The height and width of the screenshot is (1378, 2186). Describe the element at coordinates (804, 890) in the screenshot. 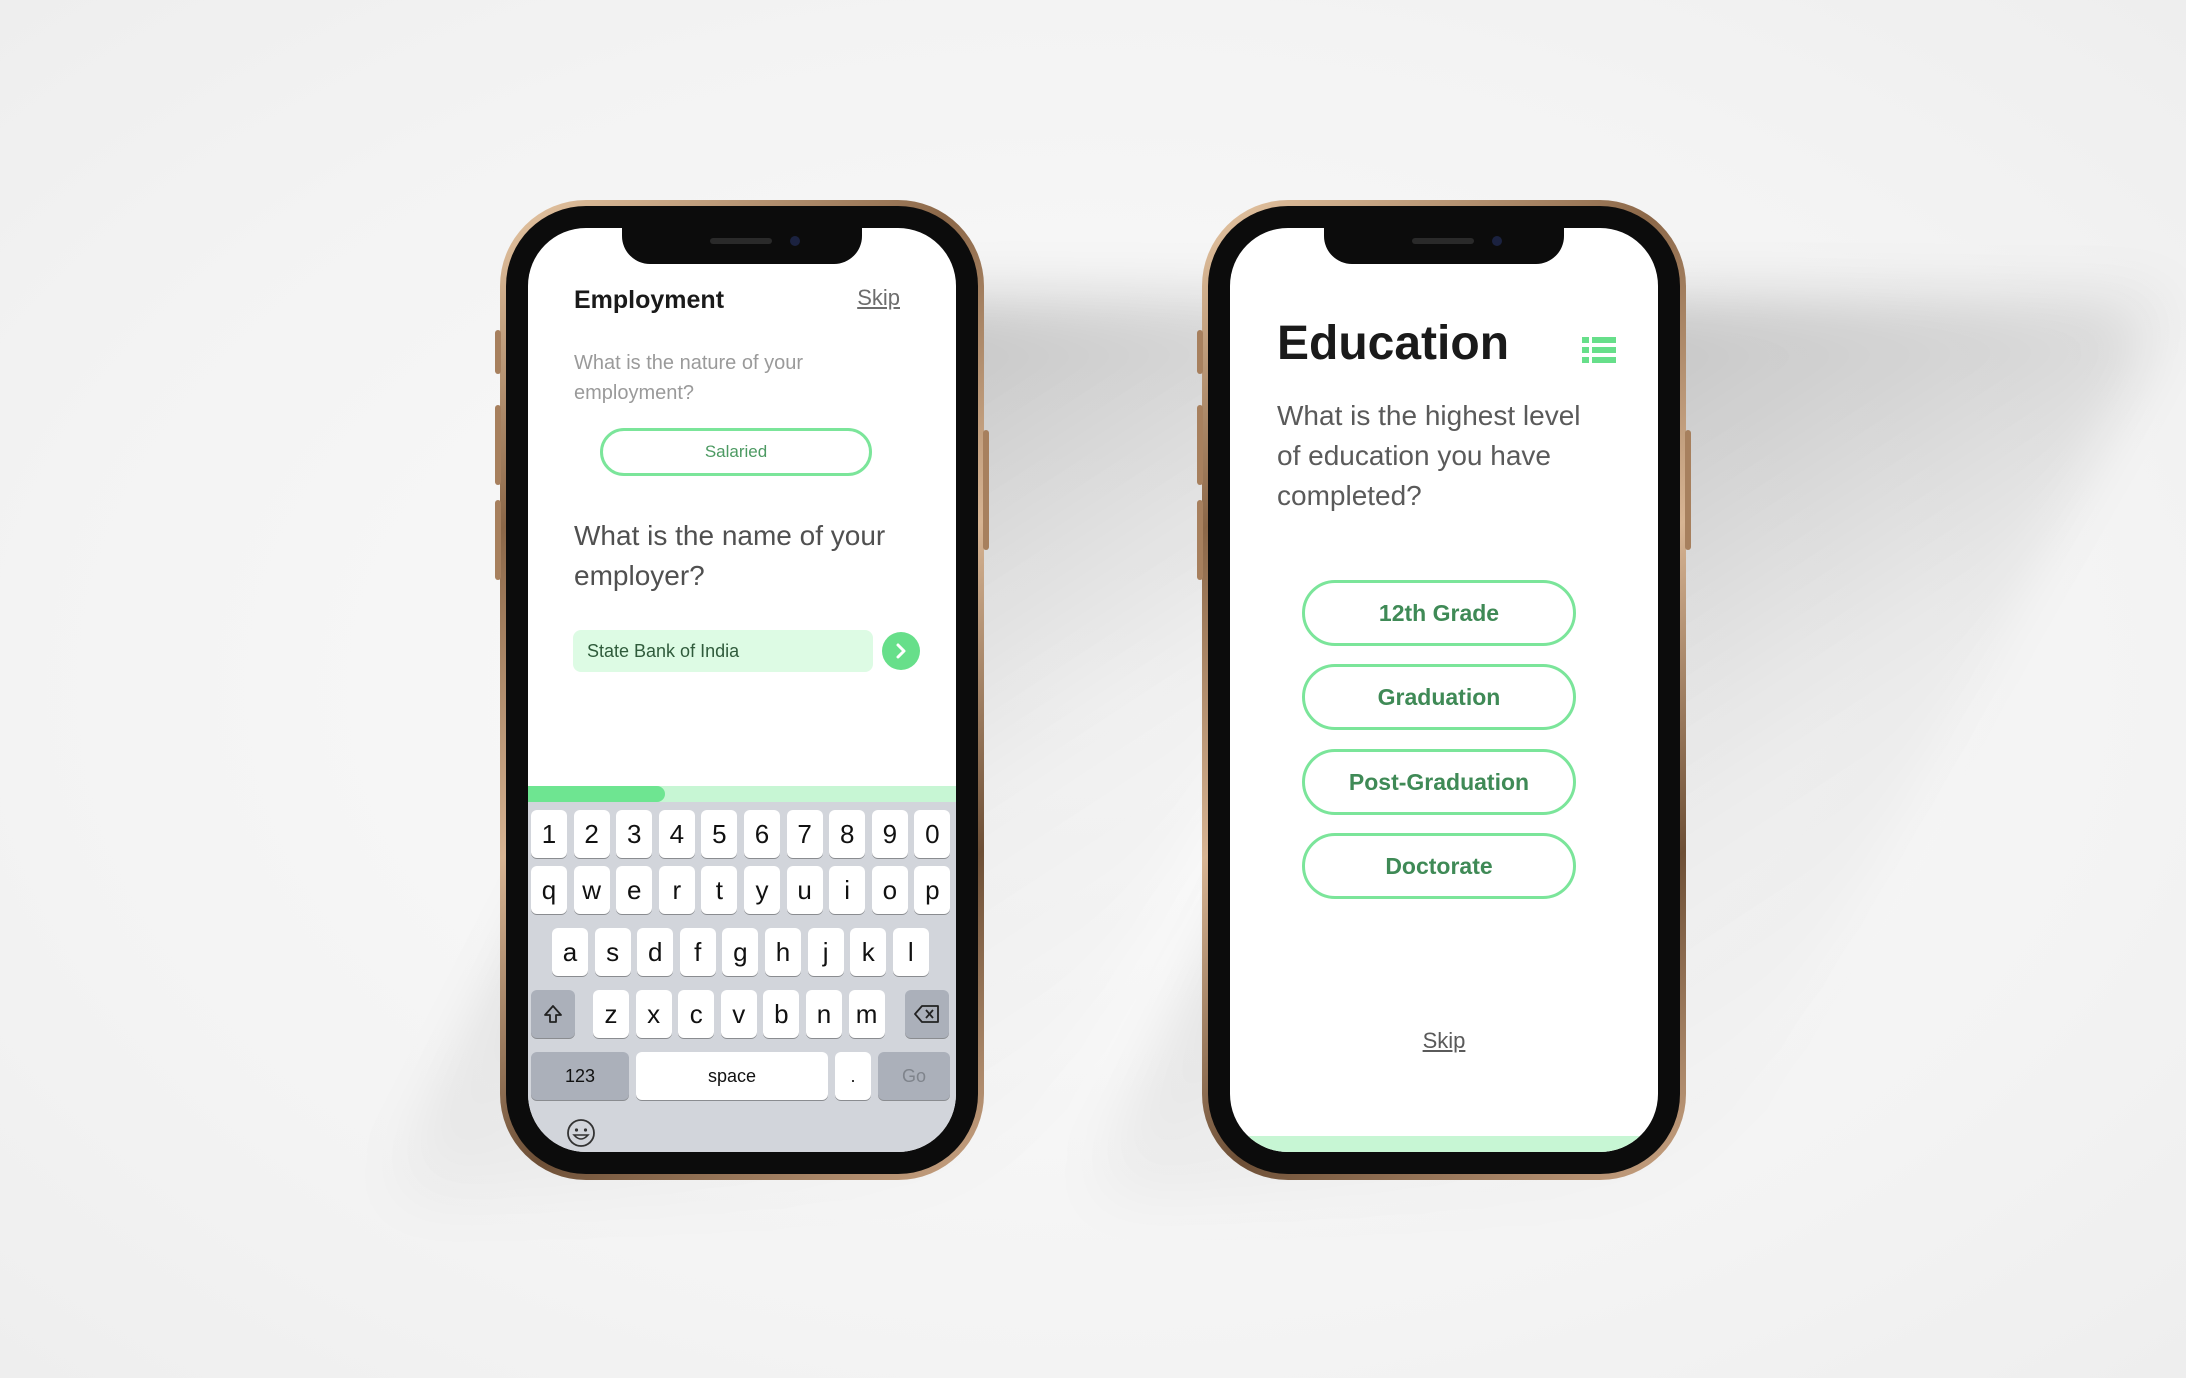

I see `key-u: u` at that location.